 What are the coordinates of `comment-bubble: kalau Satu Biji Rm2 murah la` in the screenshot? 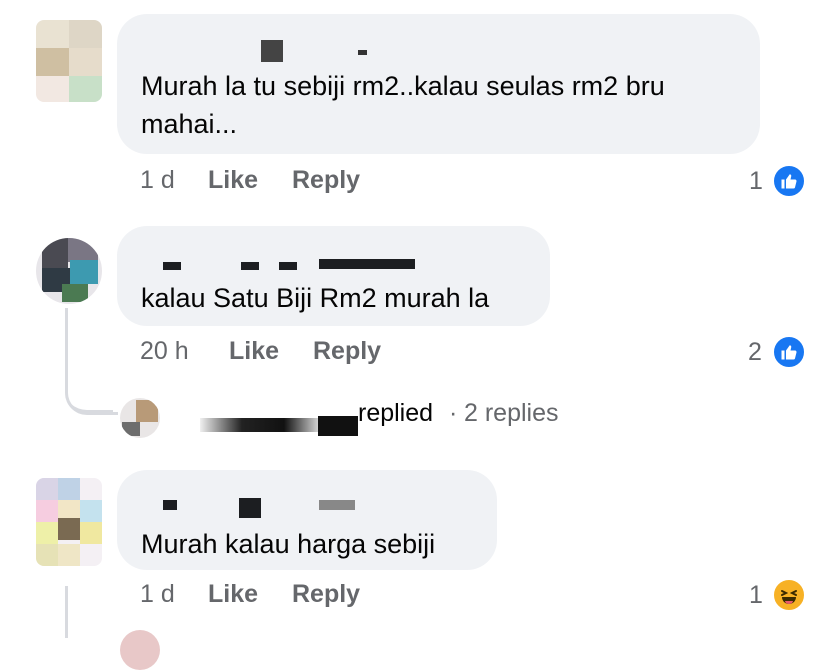 It's located at (333, 276).